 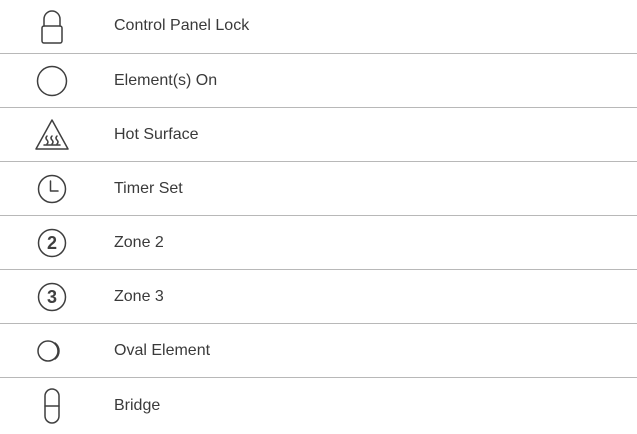 What do you see at coordinates (52, 406) in the screenshot?
I see `bridge-icon` at bounding box center [52, 406].